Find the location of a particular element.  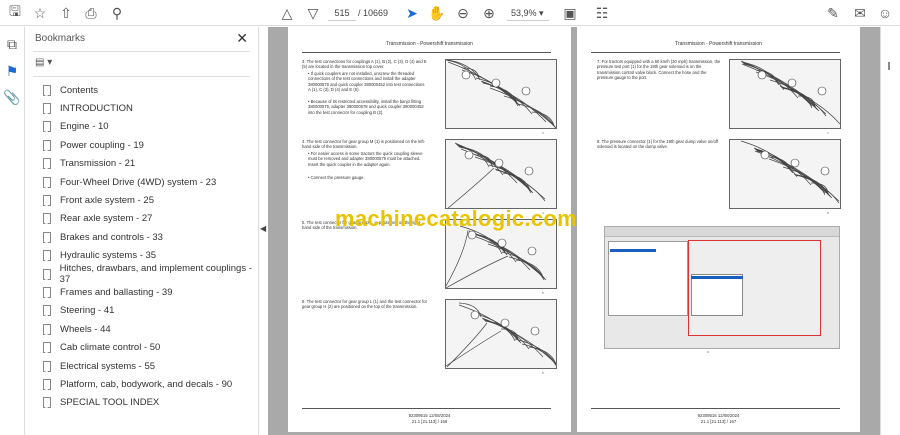

bookmark-label: Rear axle system - 27 is located at coordinates (106, 219).